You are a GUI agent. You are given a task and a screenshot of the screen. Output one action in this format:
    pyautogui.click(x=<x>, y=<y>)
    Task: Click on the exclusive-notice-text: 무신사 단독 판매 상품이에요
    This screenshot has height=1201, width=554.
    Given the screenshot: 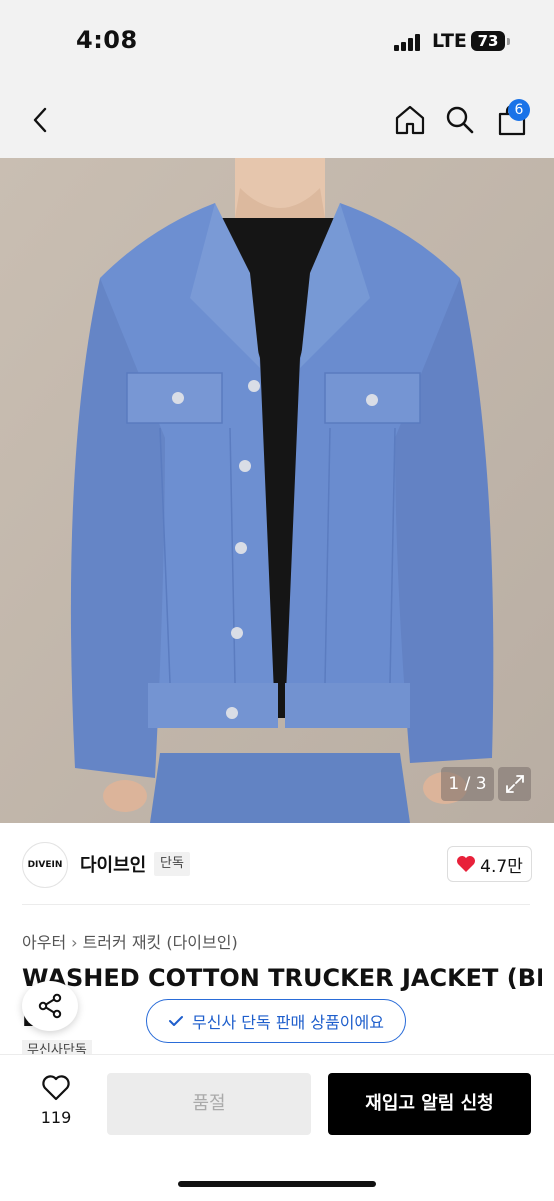 What is the action you would take?
    pyautogui.click(x=288, y=1022)
    